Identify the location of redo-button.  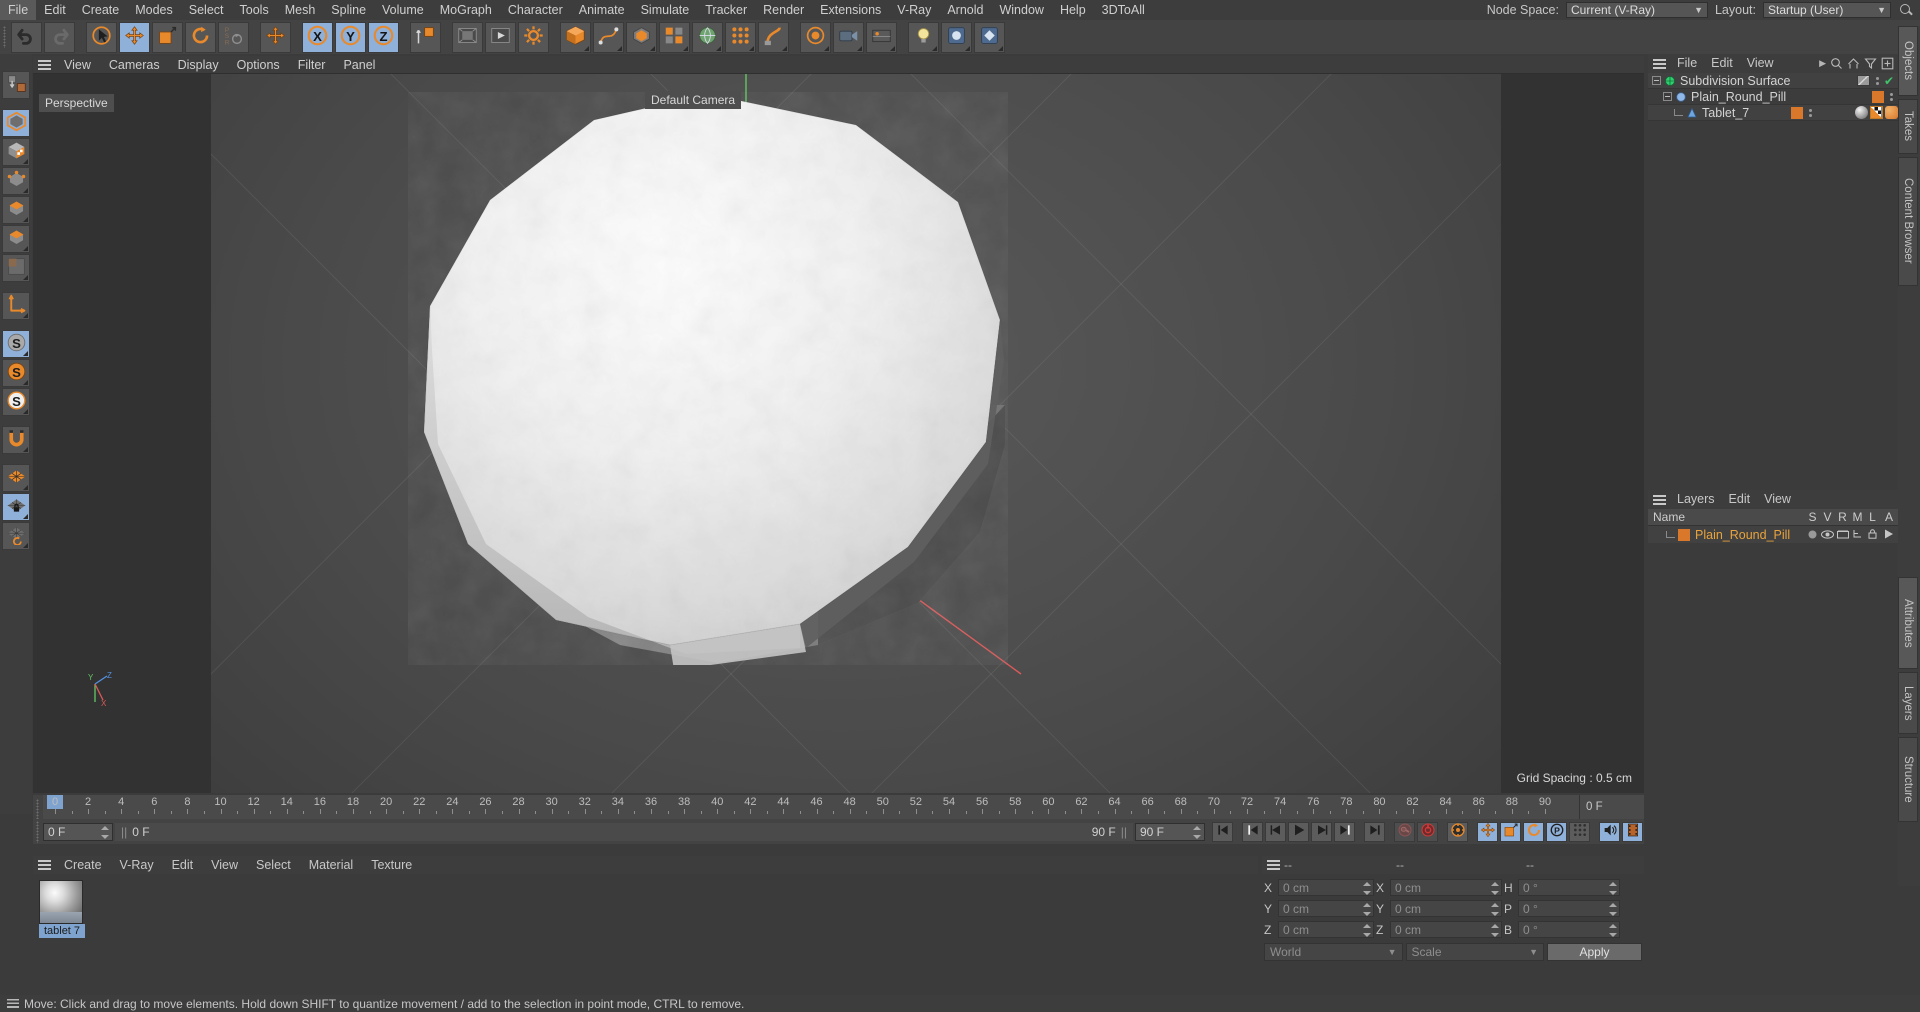
(59, 37).